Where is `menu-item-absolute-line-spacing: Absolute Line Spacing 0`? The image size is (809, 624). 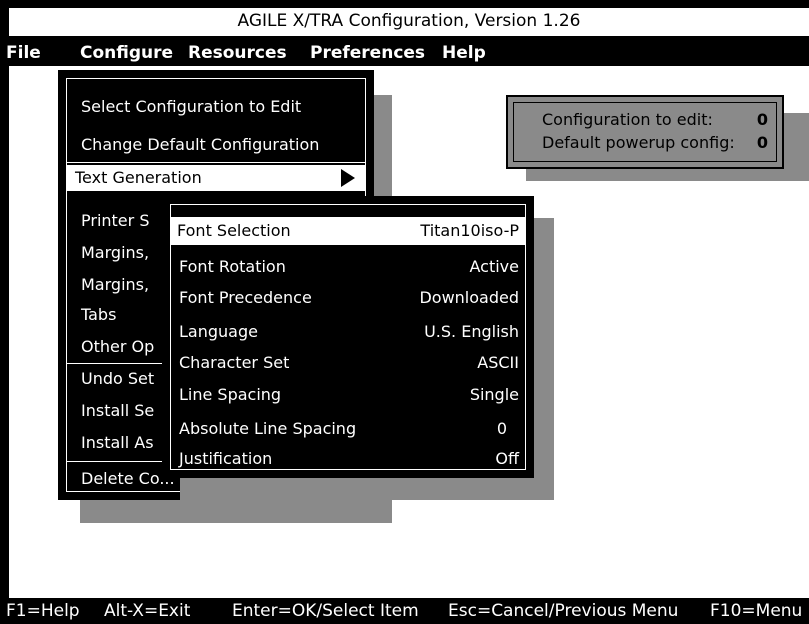
menu-item-absolute-line-spacing: Absolute Line Spacing 0 is located at coordinates (348, 428).